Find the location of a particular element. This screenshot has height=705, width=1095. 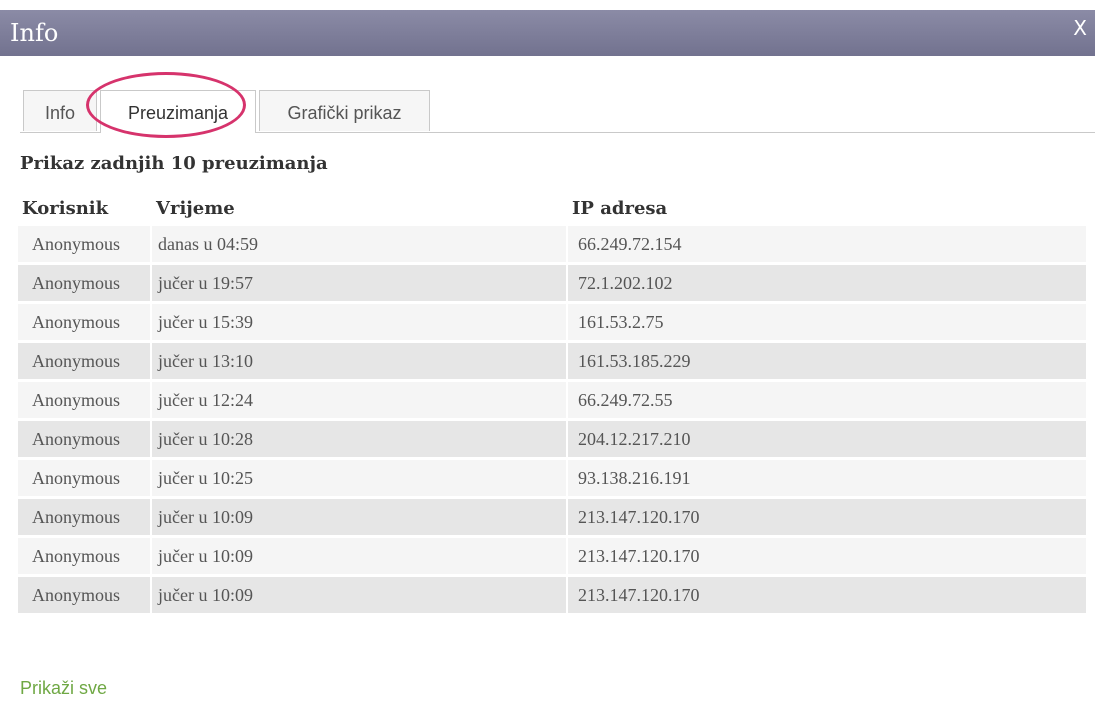

column-header-vrijeme: Vrijeme is located at coordinates (195, 208).